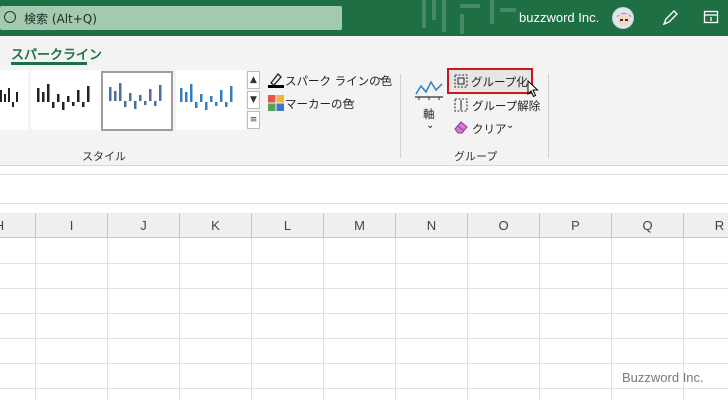  Describe the element at coordinates (429, 90) in the screenshot. I see `axis-chart-icon` at that location.